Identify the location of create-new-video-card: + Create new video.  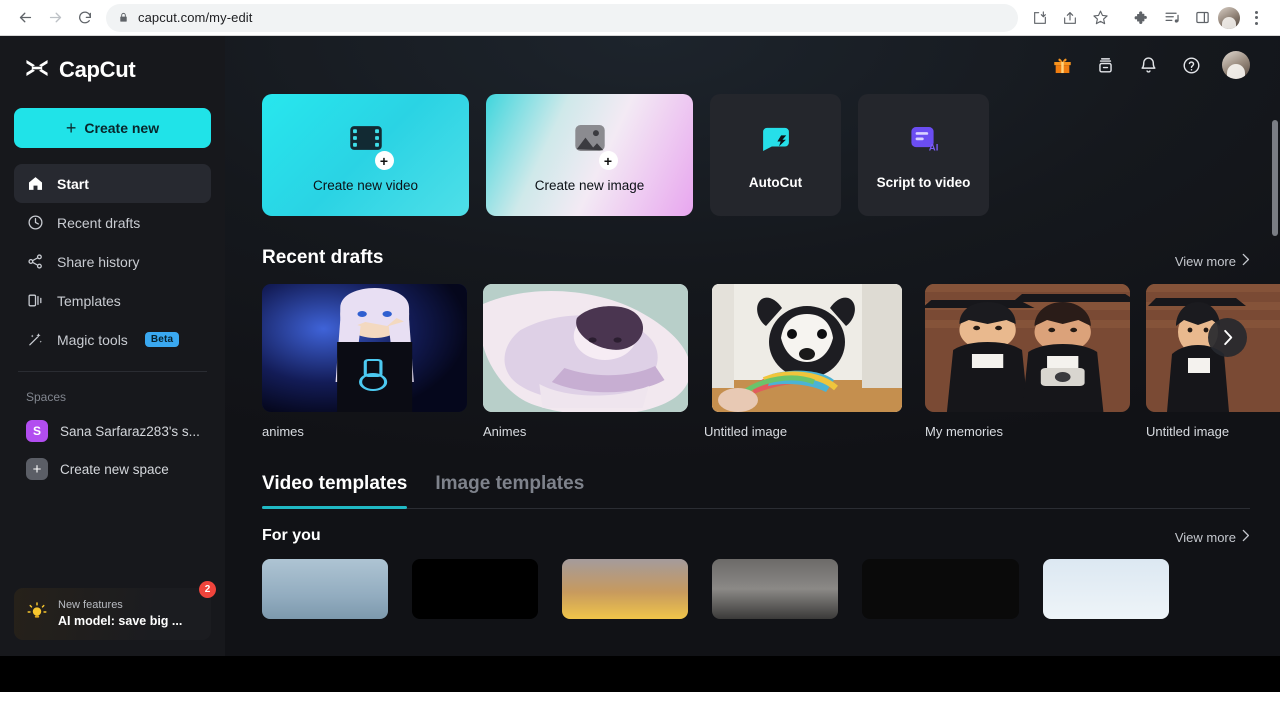
(365, 155).